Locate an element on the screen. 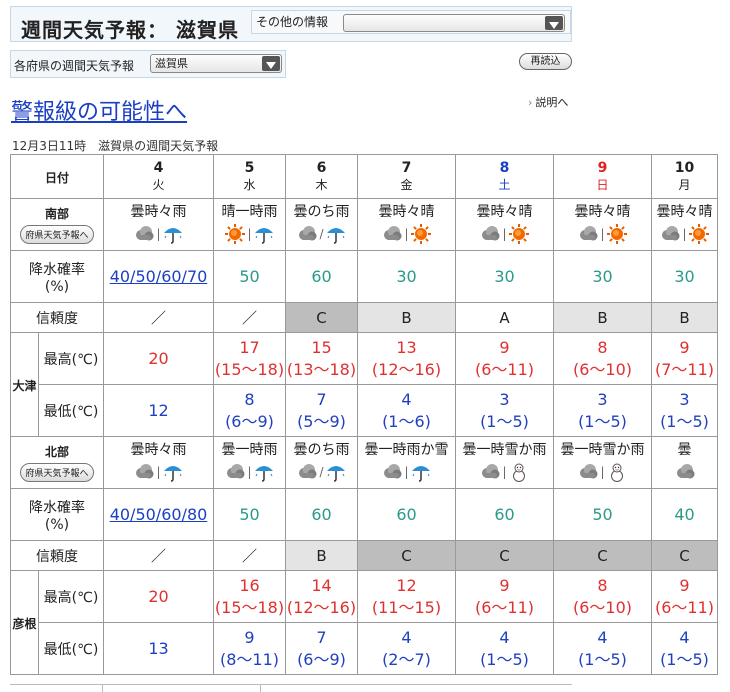  day-weekday: 土 is located at coordinates (504, 185).